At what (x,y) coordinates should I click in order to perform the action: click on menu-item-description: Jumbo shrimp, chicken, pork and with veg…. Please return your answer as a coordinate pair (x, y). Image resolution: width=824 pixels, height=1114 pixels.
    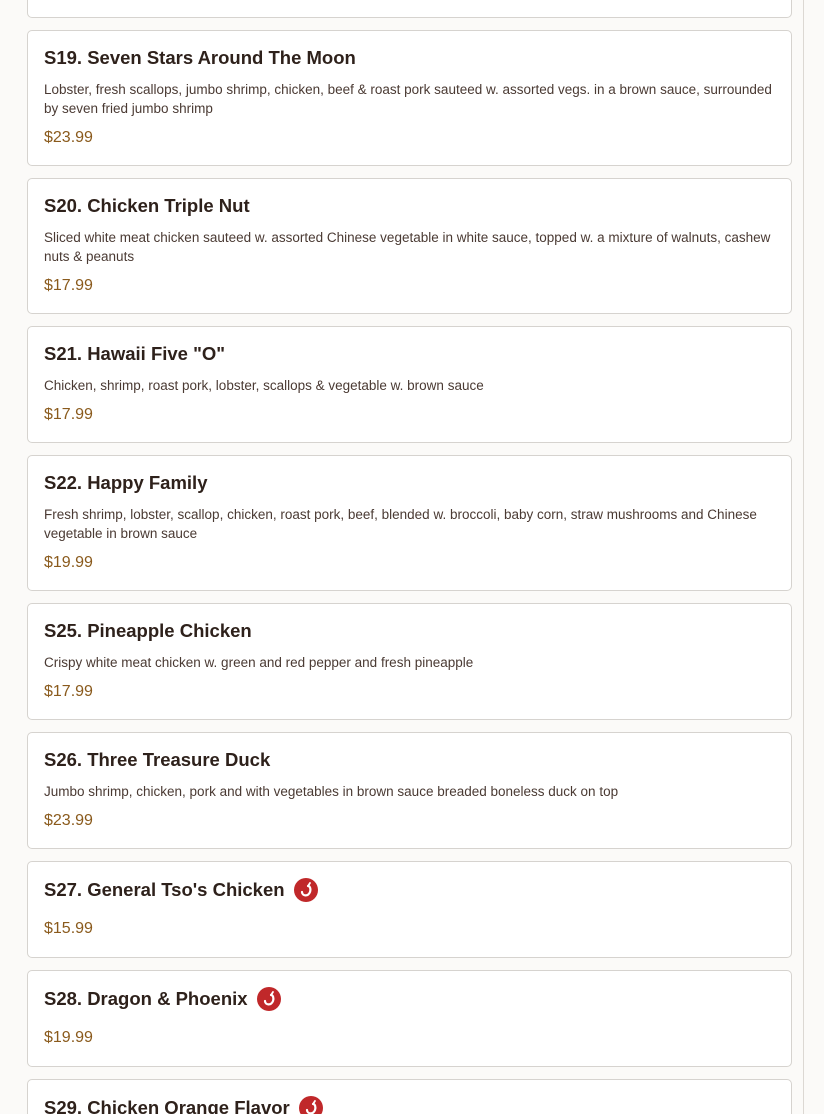
    Looking at the image, I should click on (331, 791).